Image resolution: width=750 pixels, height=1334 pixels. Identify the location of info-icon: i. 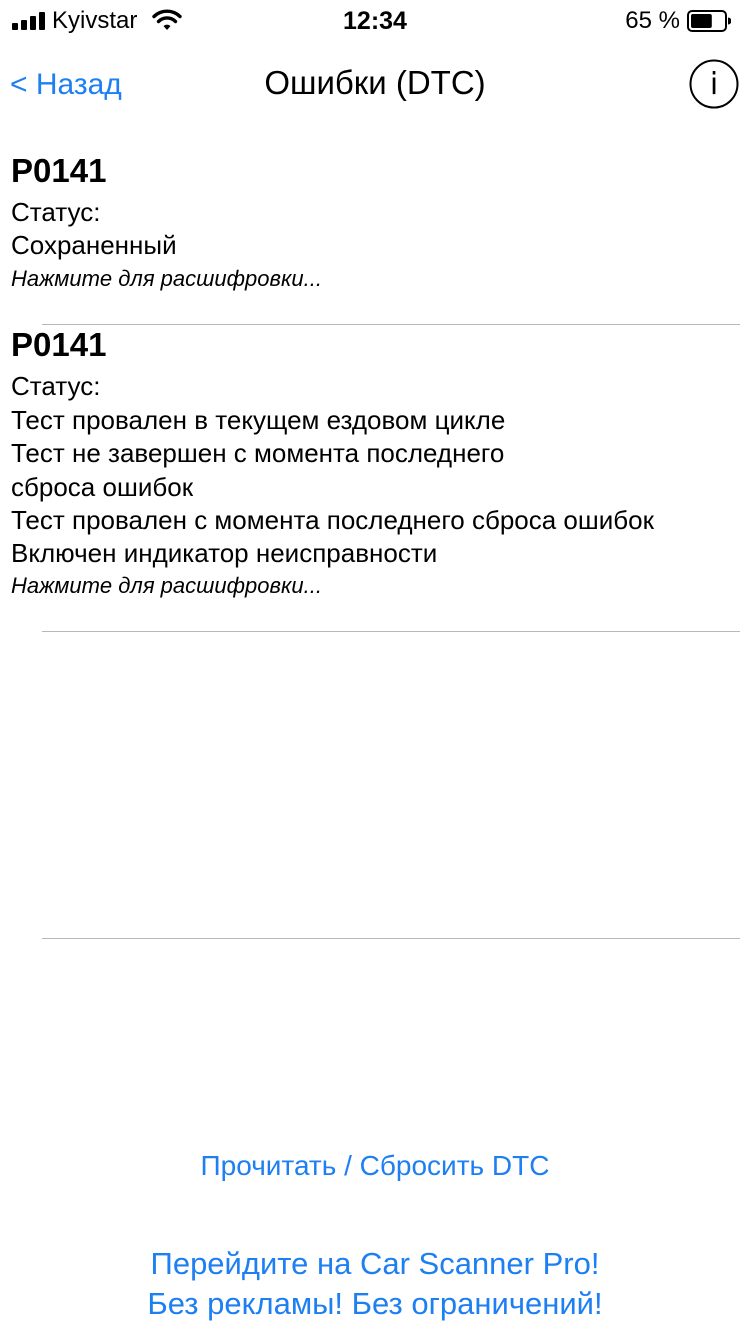
(714, 84).